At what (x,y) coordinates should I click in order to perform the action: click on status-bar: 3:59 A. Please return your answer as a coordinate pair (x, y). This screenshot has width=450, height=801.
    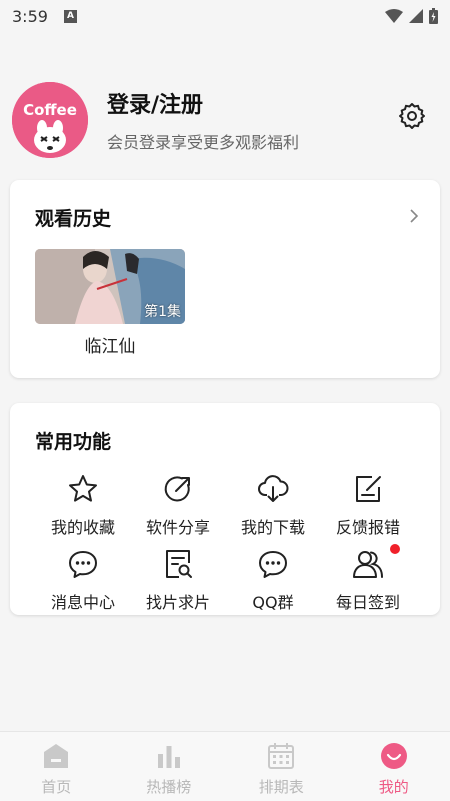
    Looking at the image, I should click on (225, 16).